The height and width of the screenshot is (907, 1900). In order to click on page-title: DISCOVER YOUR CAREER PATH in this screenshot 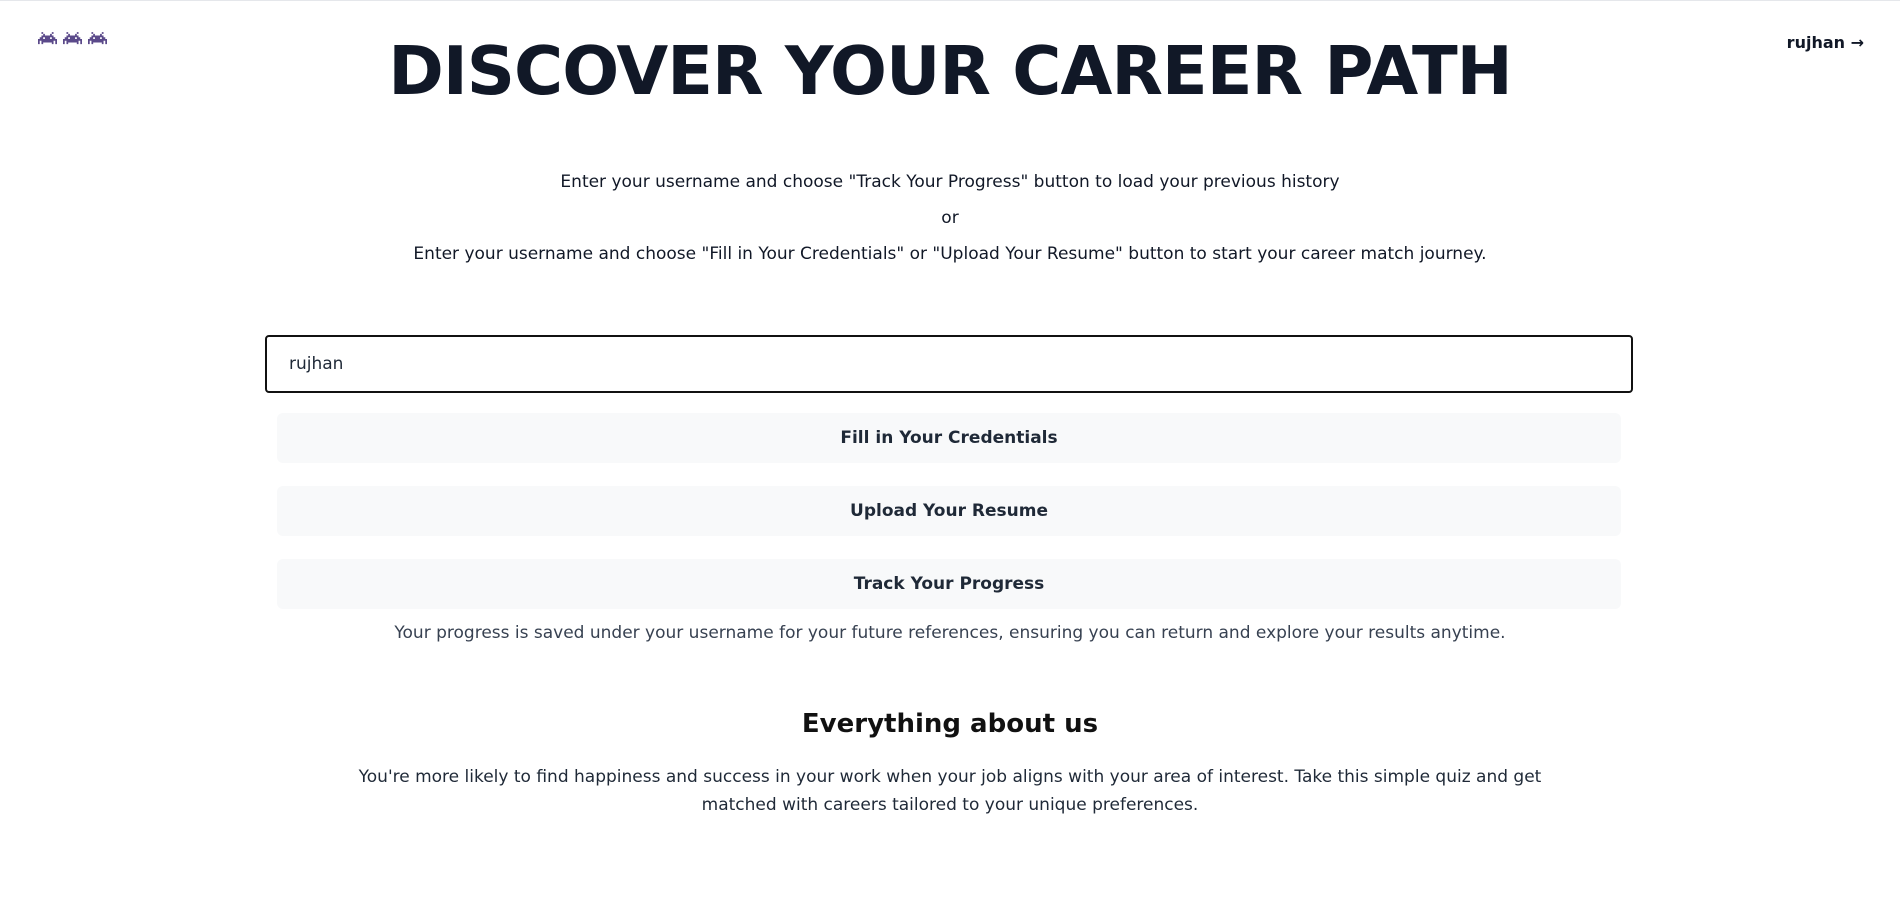, I will do `click(950, 71)`.